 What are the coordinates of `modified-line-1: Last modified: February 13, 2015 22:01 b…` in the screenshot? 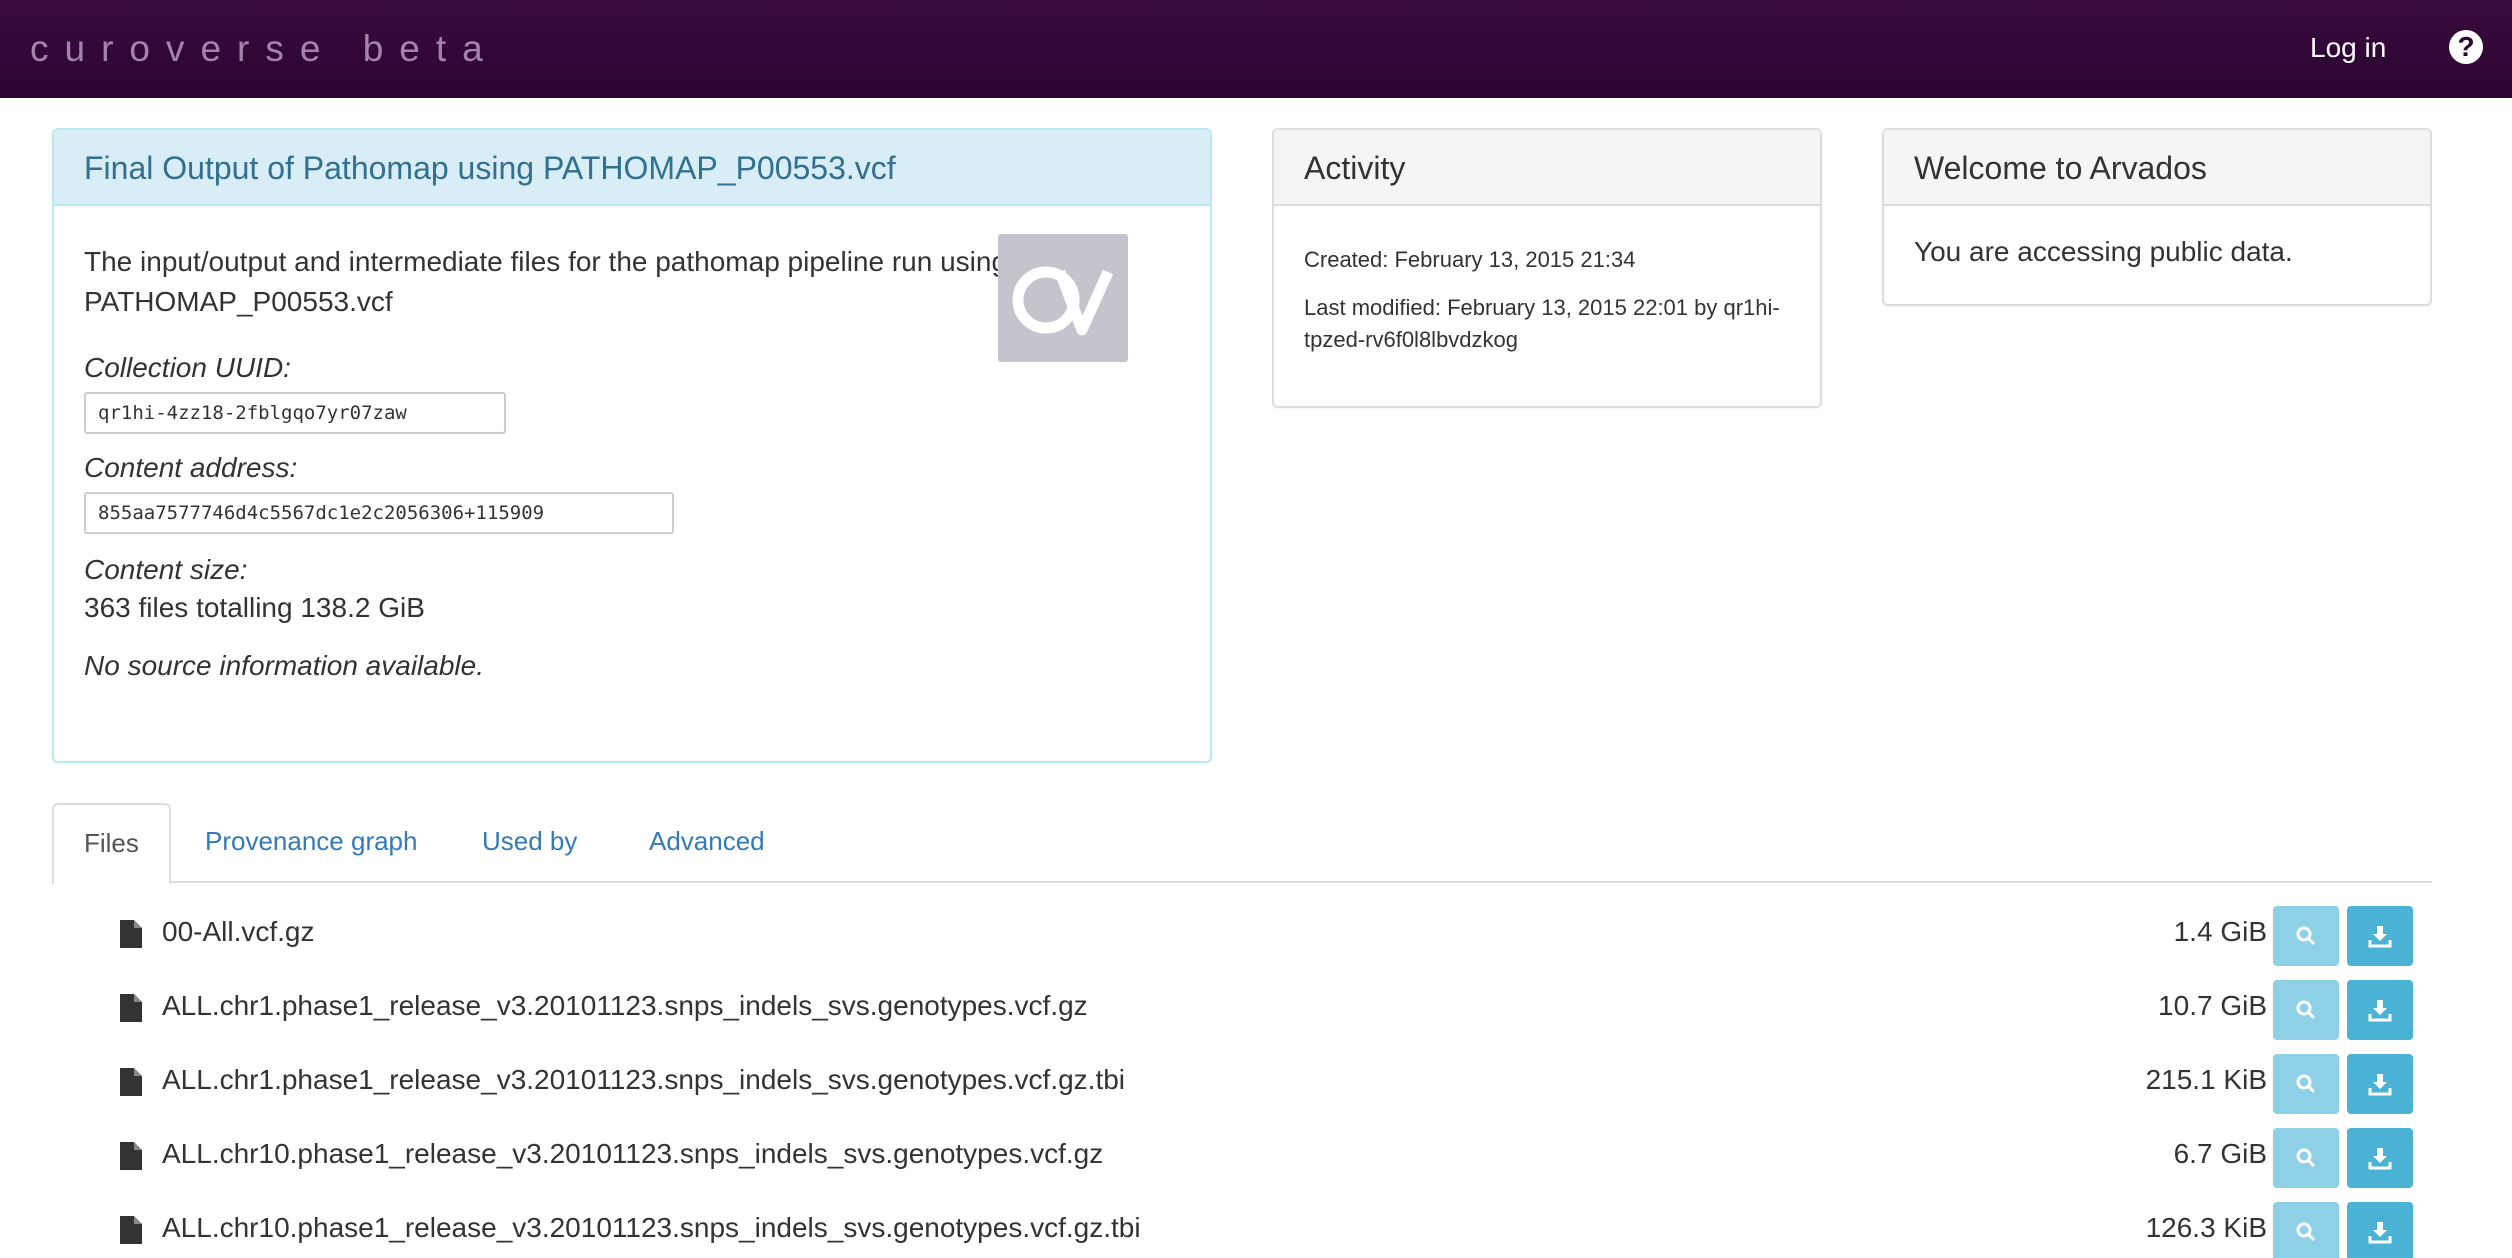 It's located at (1542, 307).